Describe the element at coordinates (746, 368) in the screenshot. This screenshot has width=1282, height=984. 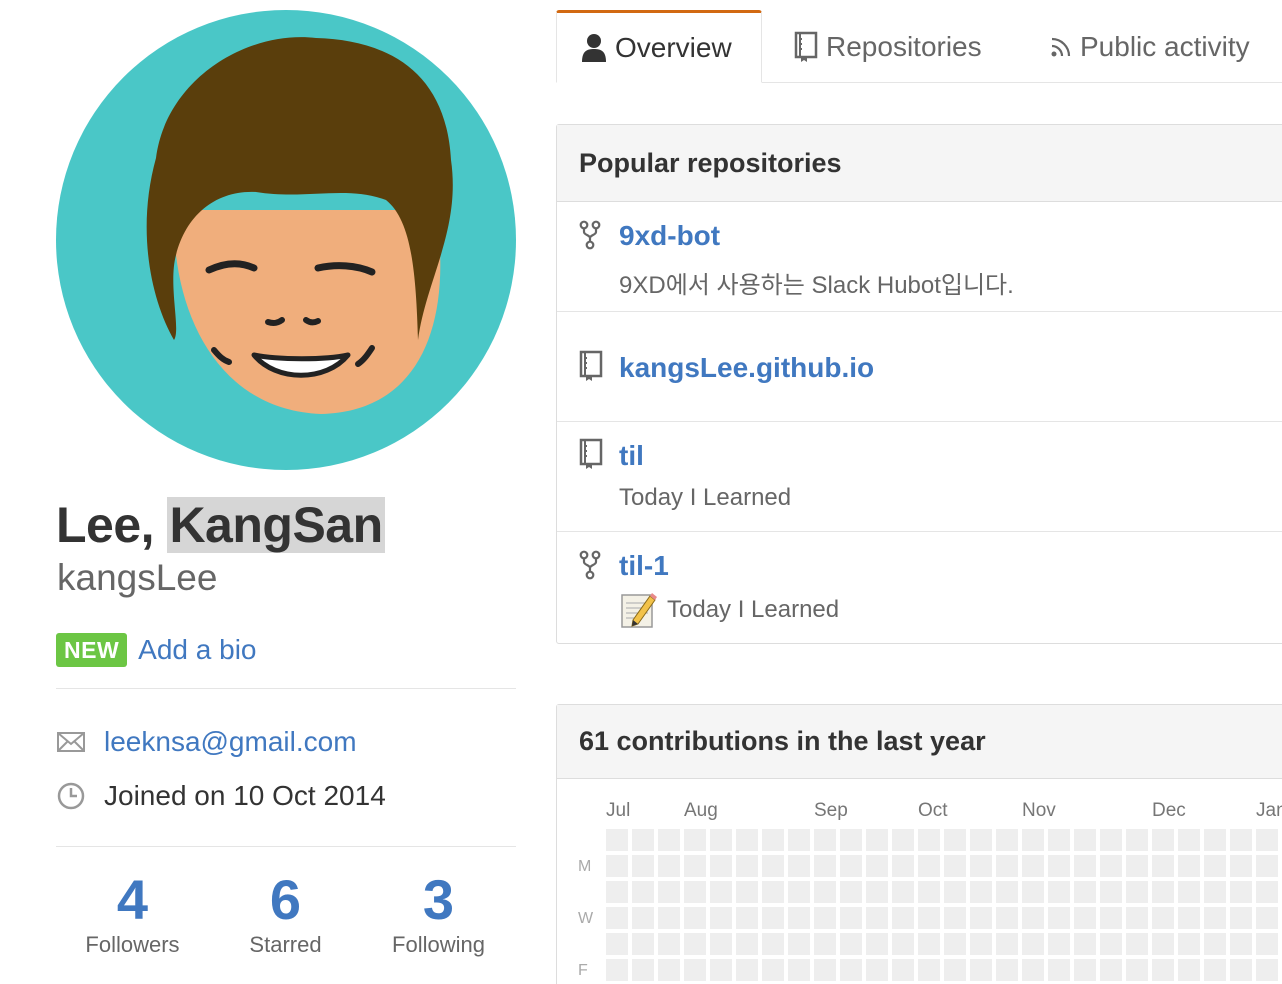
I see `repo-link-kangslee-github-io: kangsLee.github.io` at that location.